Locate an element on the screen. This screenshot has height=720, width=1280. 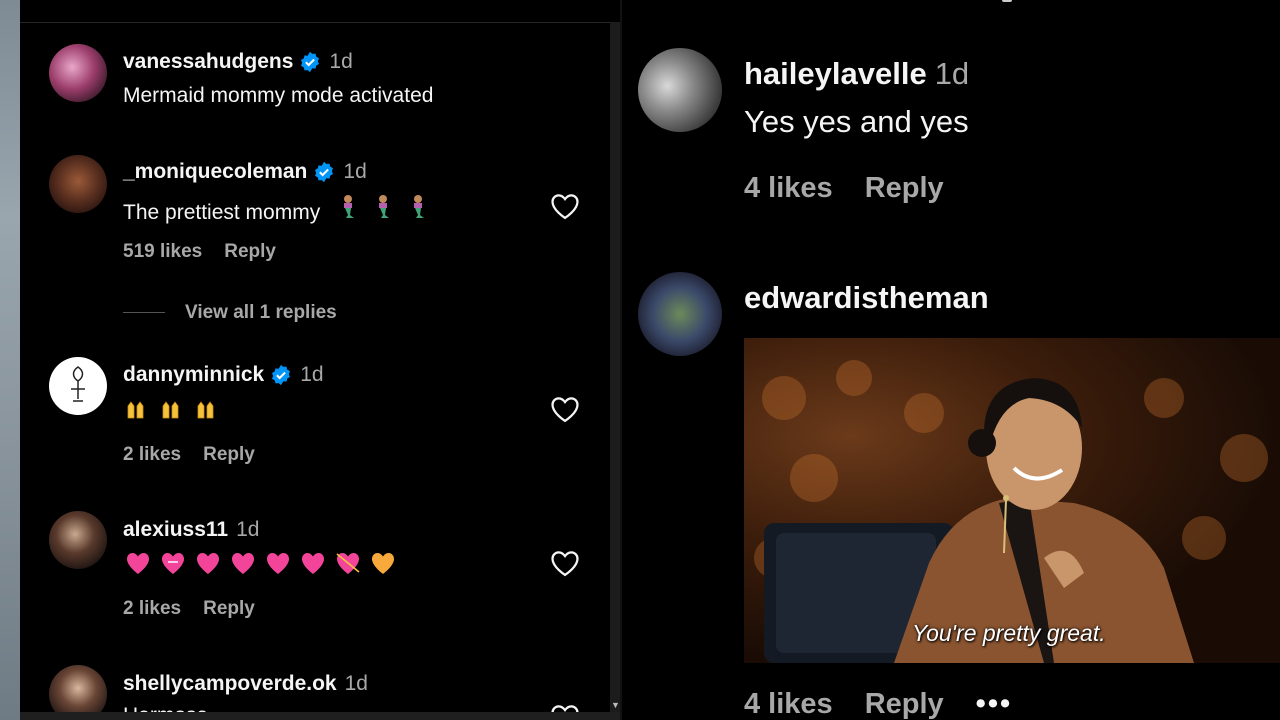
gif-caption: You're pretty great. is located at coordinates (1009, 633).